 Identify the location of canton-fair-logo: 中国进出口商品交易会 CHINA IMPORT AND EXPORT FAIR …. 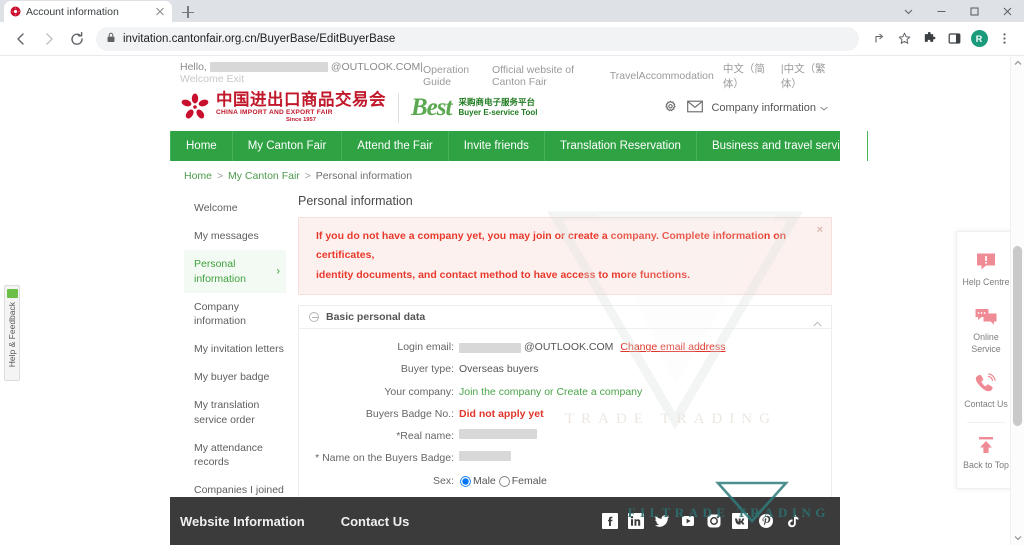
(283, 106).